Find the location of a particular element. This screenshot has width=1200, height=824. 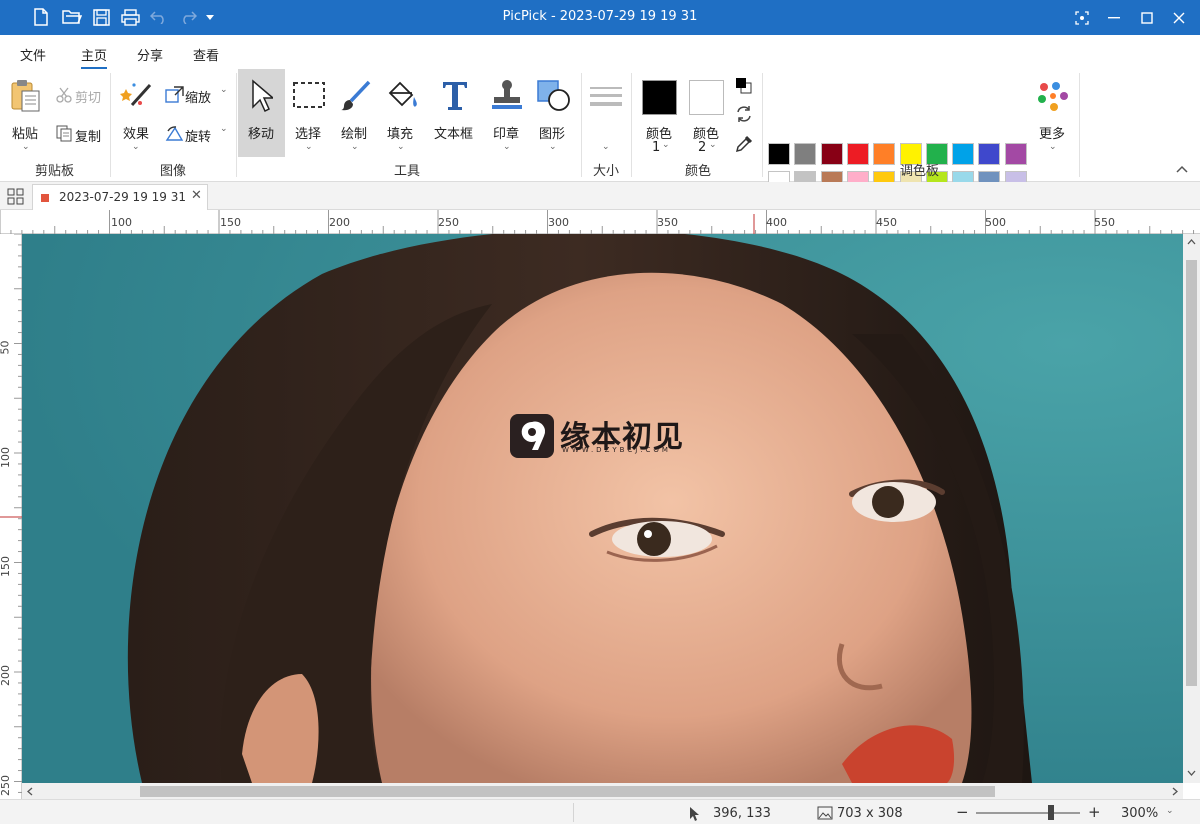

collapse-ribbon-icon is located at coordinates (1182, 169).